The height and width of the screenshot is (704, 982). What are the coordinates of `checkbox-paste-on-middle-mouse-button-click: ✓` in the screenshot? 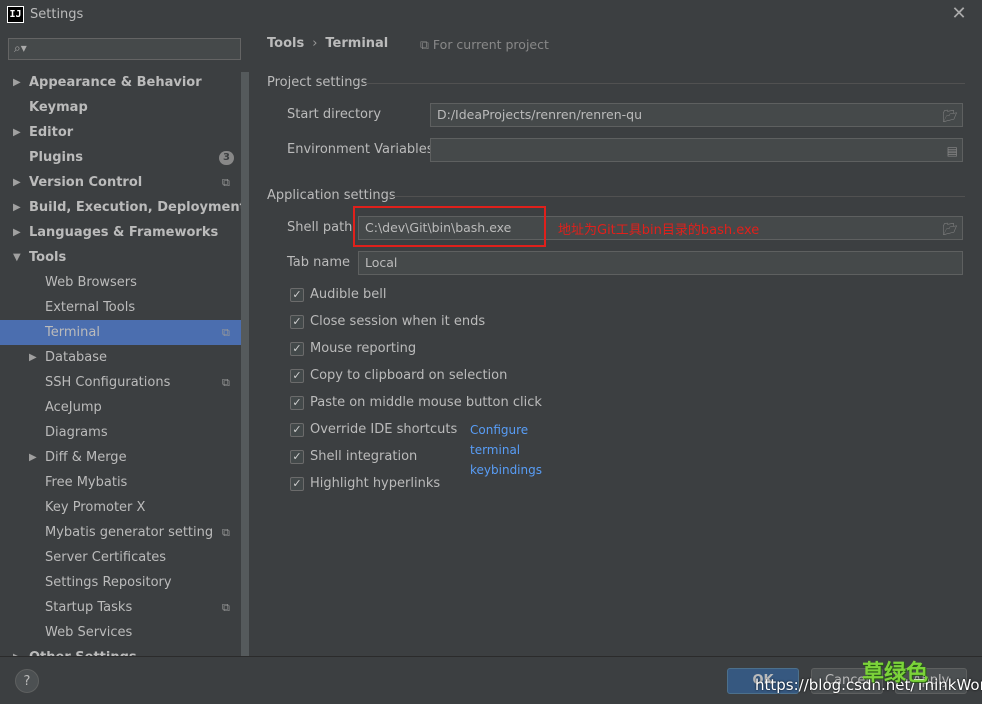 It's located at (297, 403).